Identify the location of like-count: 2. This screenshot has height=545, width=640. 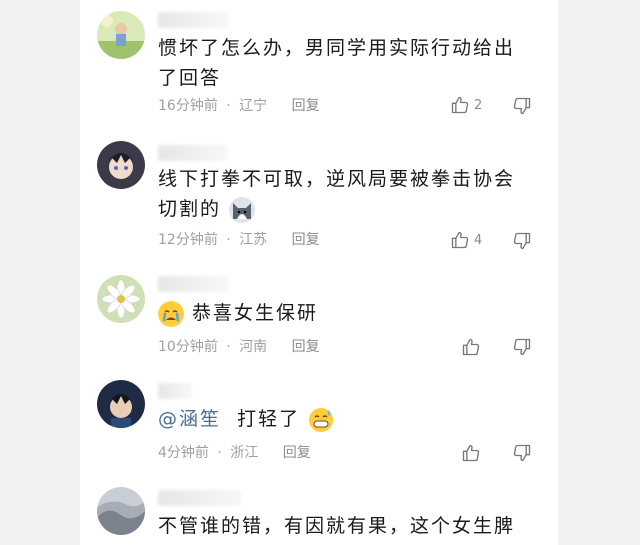
(478, 105).